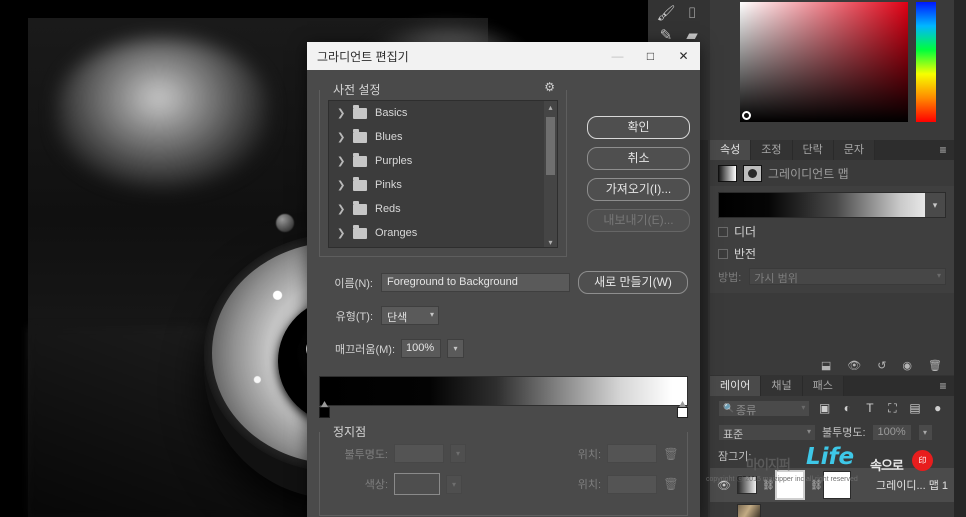 This screenshot has width=966, height=517. I want to click on filter-toggle-icon: ●, so click(937, 408).